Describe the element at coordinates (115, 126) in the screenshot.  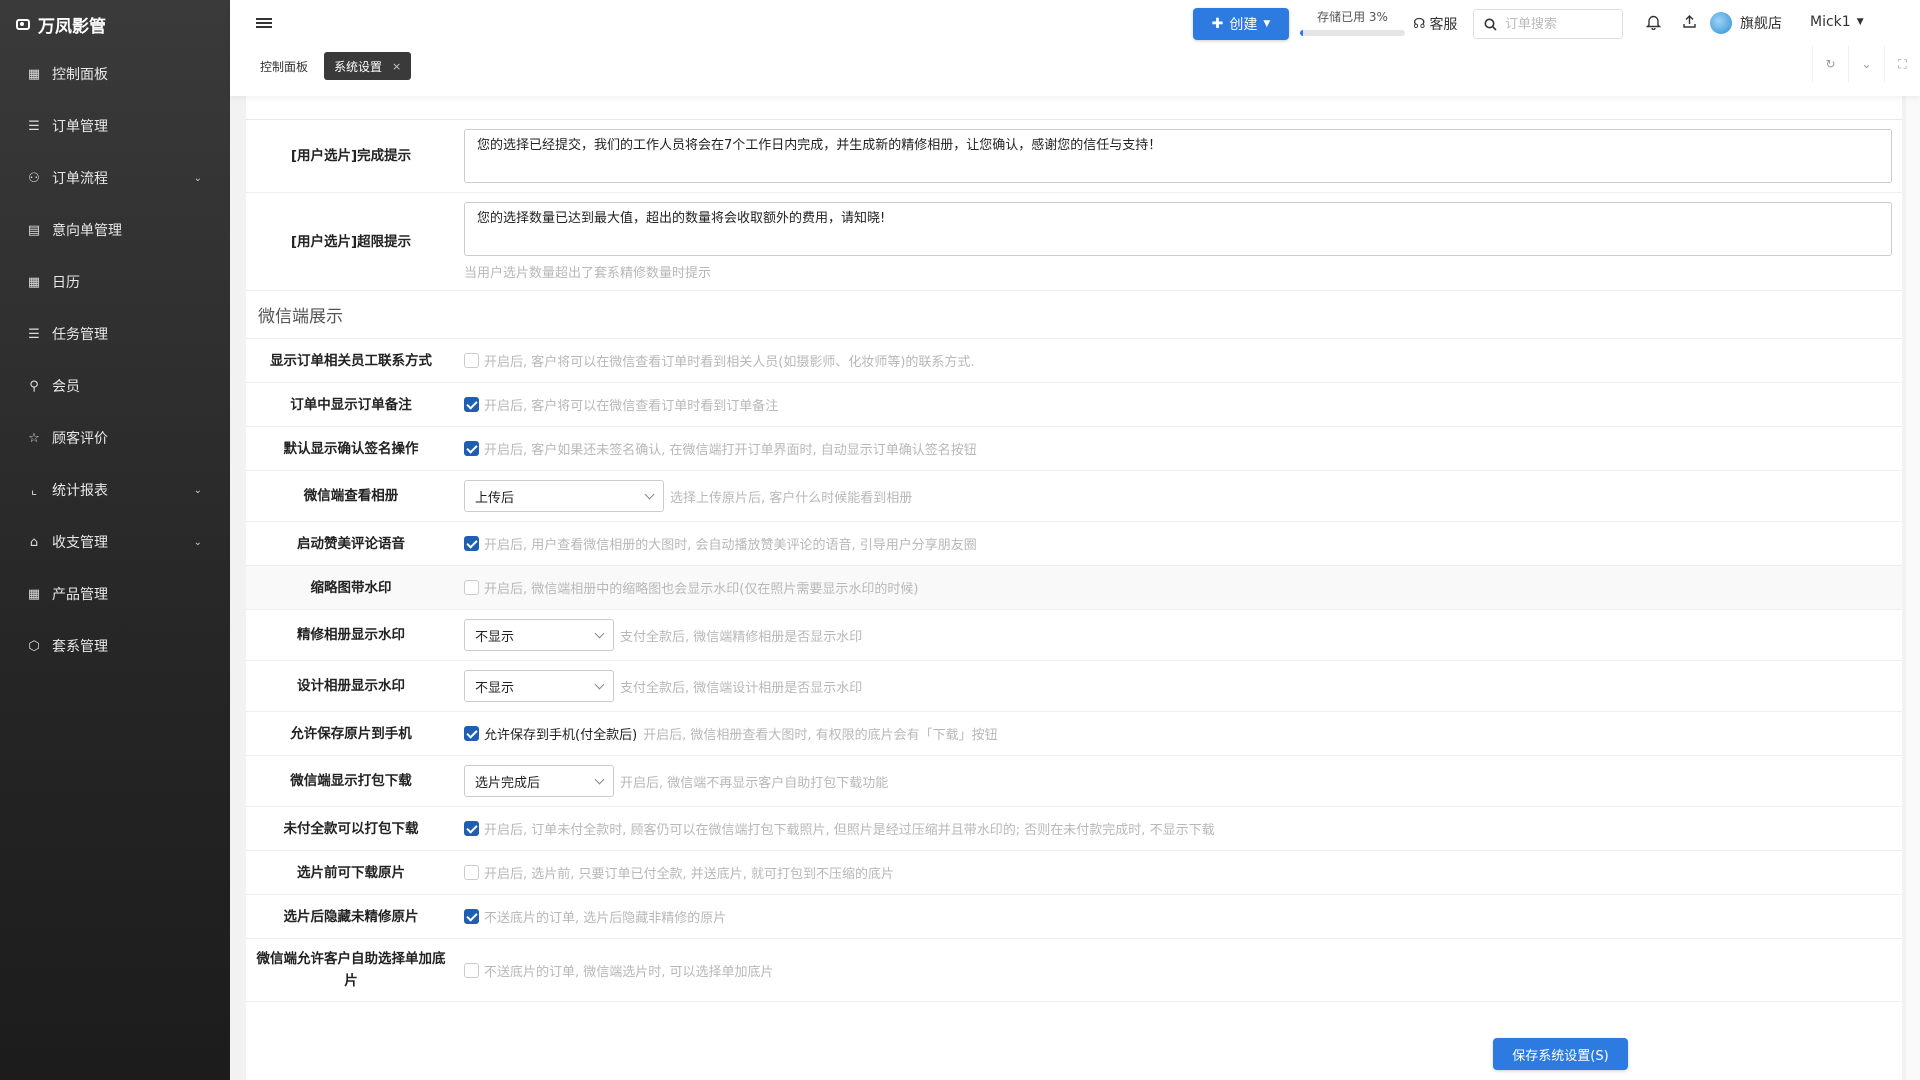
I see `sidebar-item: ☰ 订单管理` at that location.